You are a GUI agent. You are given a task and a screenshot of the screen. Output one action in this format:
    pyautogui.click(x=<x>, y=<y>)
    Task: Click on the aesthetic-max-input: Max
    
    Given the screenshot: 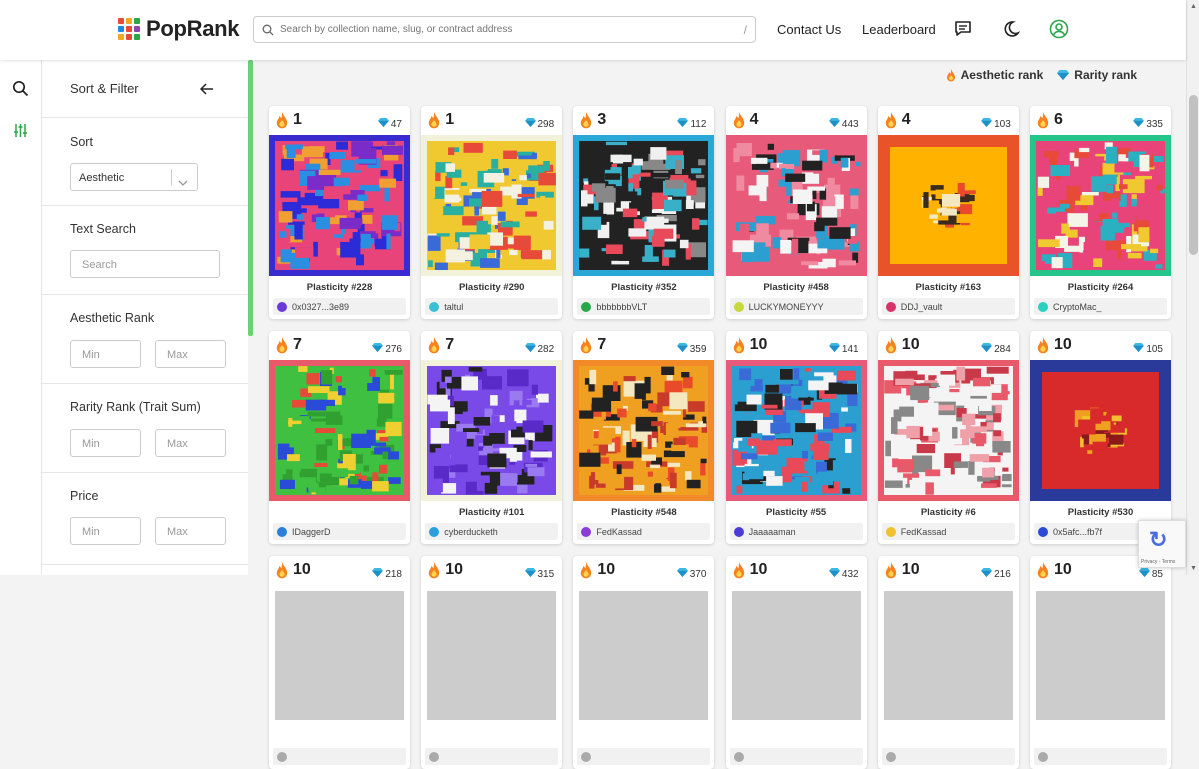 What is the action you would take?
    pyautogui.click(x=190, y=354)
    